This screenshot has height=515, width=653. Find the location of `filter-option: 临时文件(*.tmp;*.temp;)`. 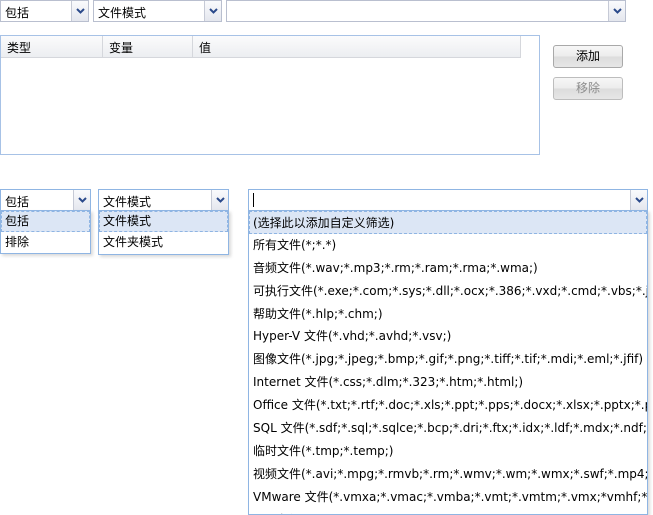

filter-option: 临时文件(*.tmp;*.temp;) is located at coordinates (448, 451).